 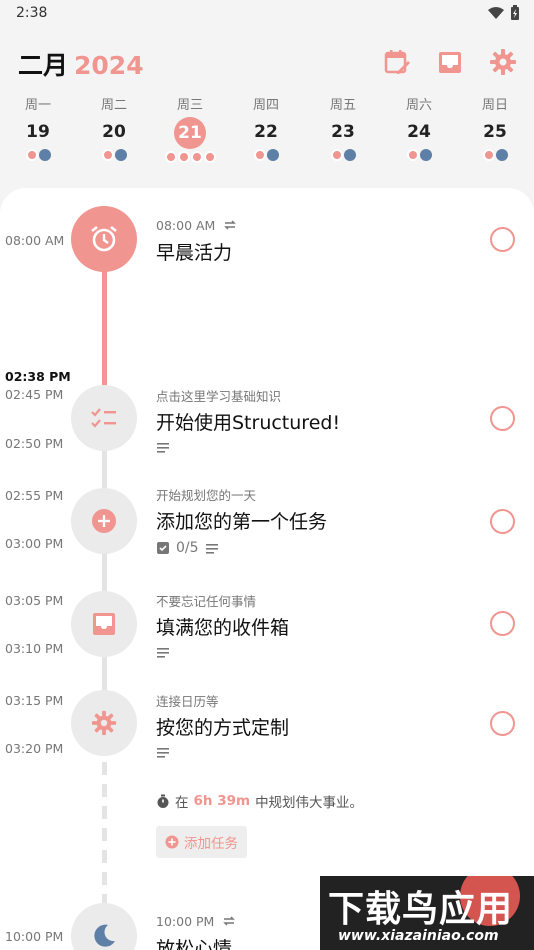 I want to click on current-time-label: 02:38 PM, so click(x=38, y=376).